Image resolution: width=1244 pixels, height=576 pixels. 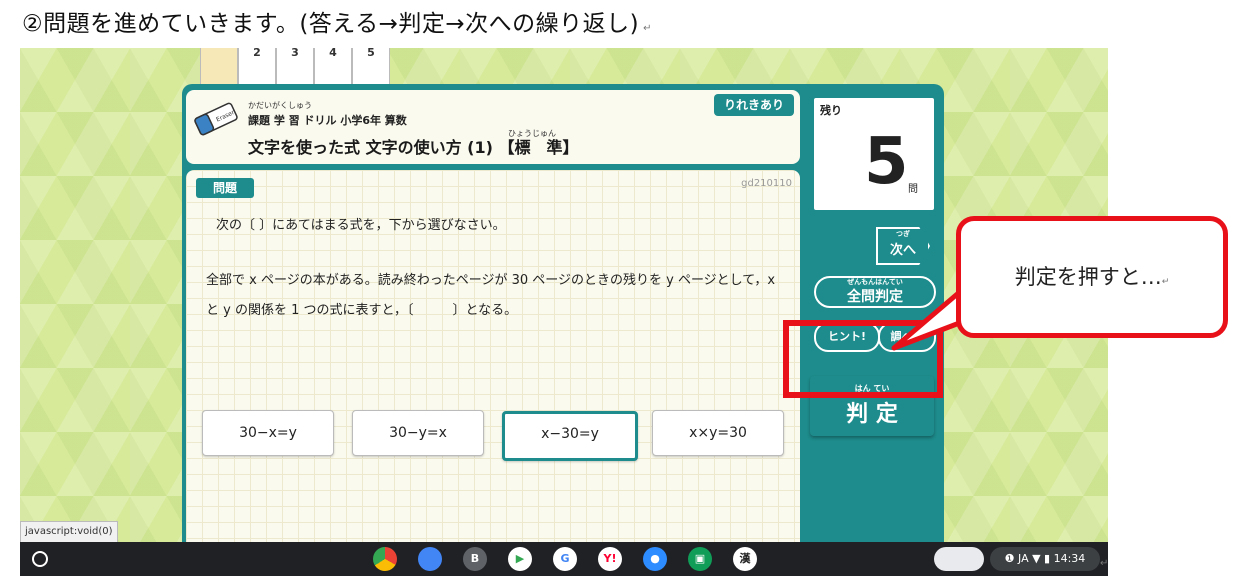 I want to click on document-heading: ②問題を進めていきます。(答える→判定→次への繰り返し) ↵, so click(x=337, y=24).